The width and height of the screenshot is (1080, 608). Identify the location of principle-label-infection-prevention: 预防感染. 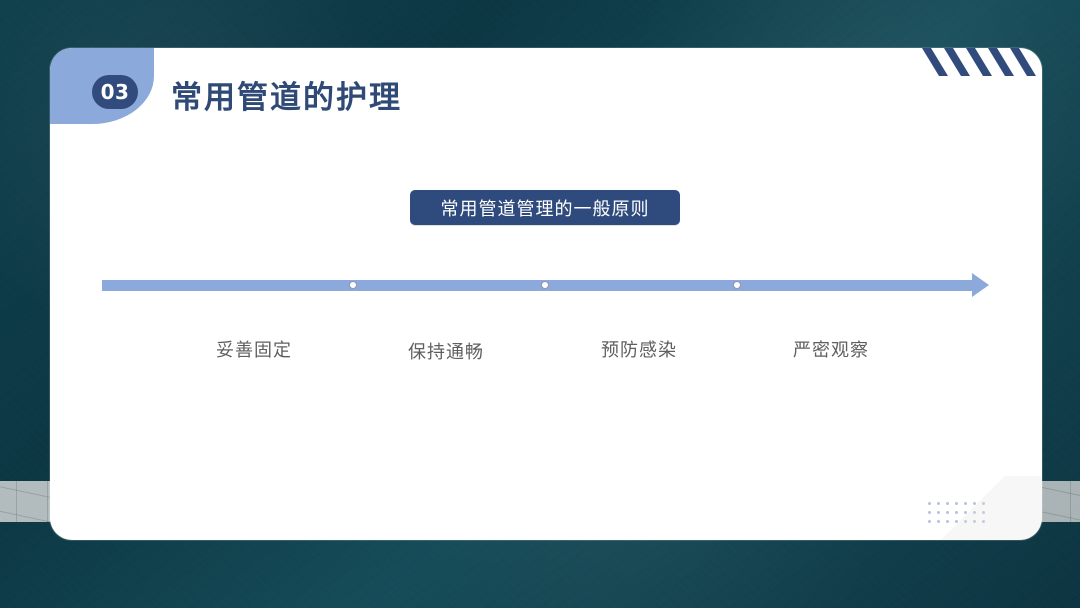
(639, 350).